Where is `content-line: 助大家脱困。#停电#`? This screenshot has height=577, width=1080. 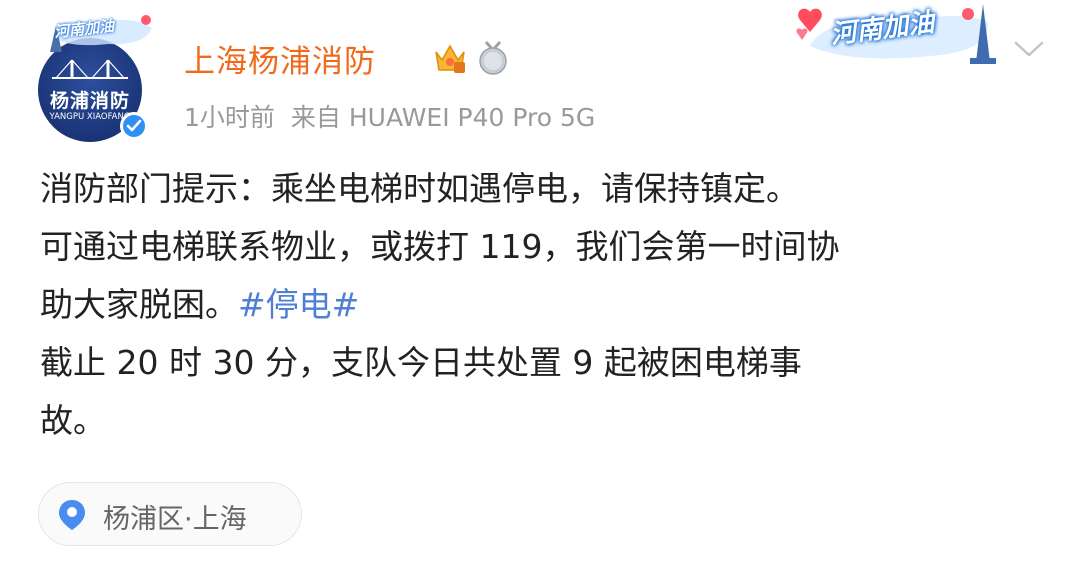 content-line: 助大家脱困。#停电# is located at coordinates (545, 305).